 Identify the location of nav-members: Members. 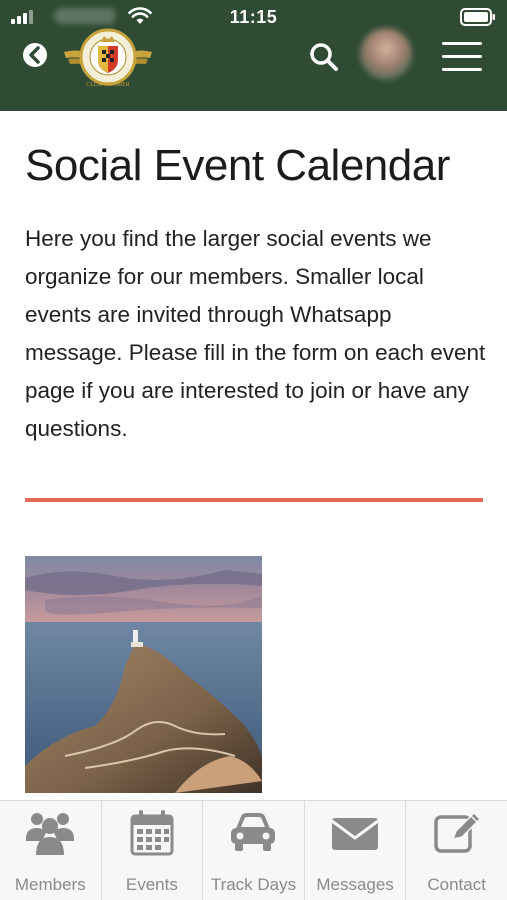
(51, 850).